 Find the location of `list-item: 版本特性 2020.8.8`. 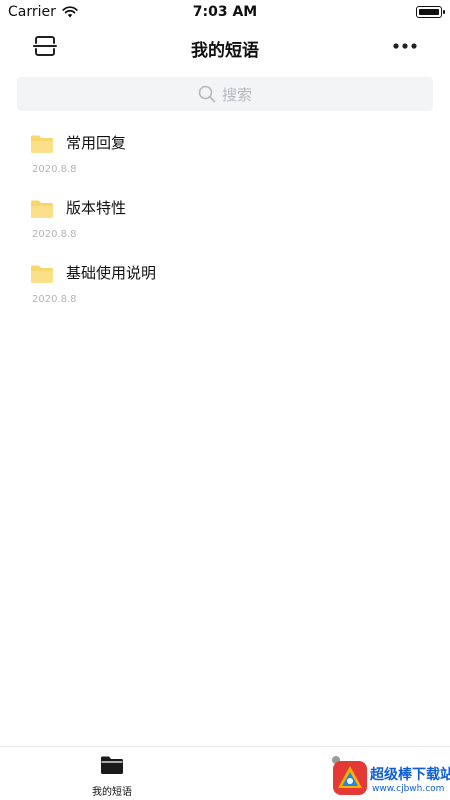

list-item: 版本特性 2020.8.8 is located at coordinates (225, 221).